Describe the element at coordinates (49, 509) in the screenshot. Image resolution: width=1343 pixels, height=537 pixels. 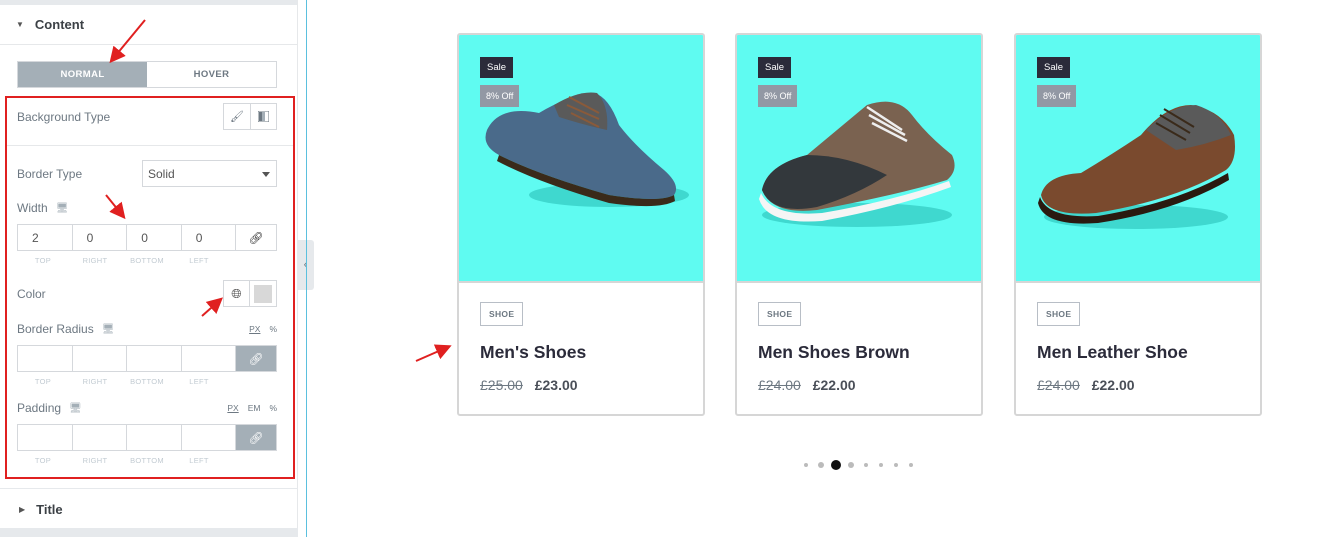
I see `section-title-title: Title` at that location.